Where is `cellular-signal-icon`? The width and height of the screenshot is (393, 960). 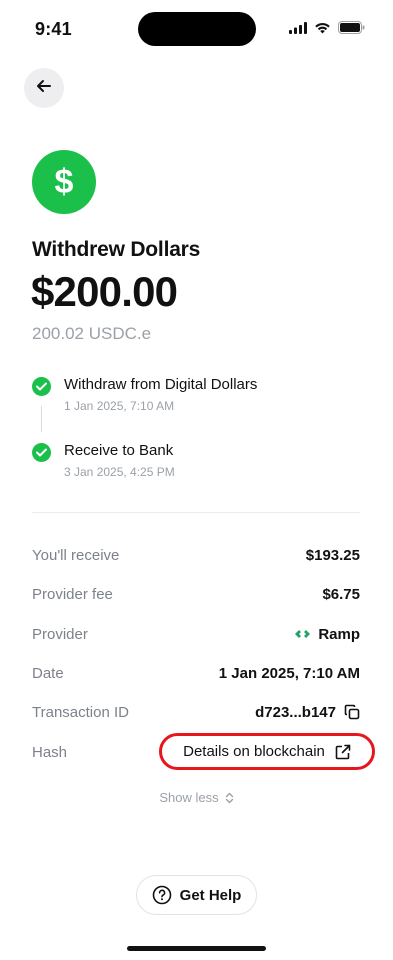 cellular-signal-icon is located at coordinates (298, 30).